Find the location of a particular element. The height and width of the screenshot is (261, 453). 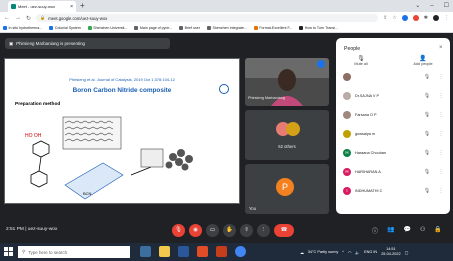

self-avatar: P is located at coordinates (285, 187).